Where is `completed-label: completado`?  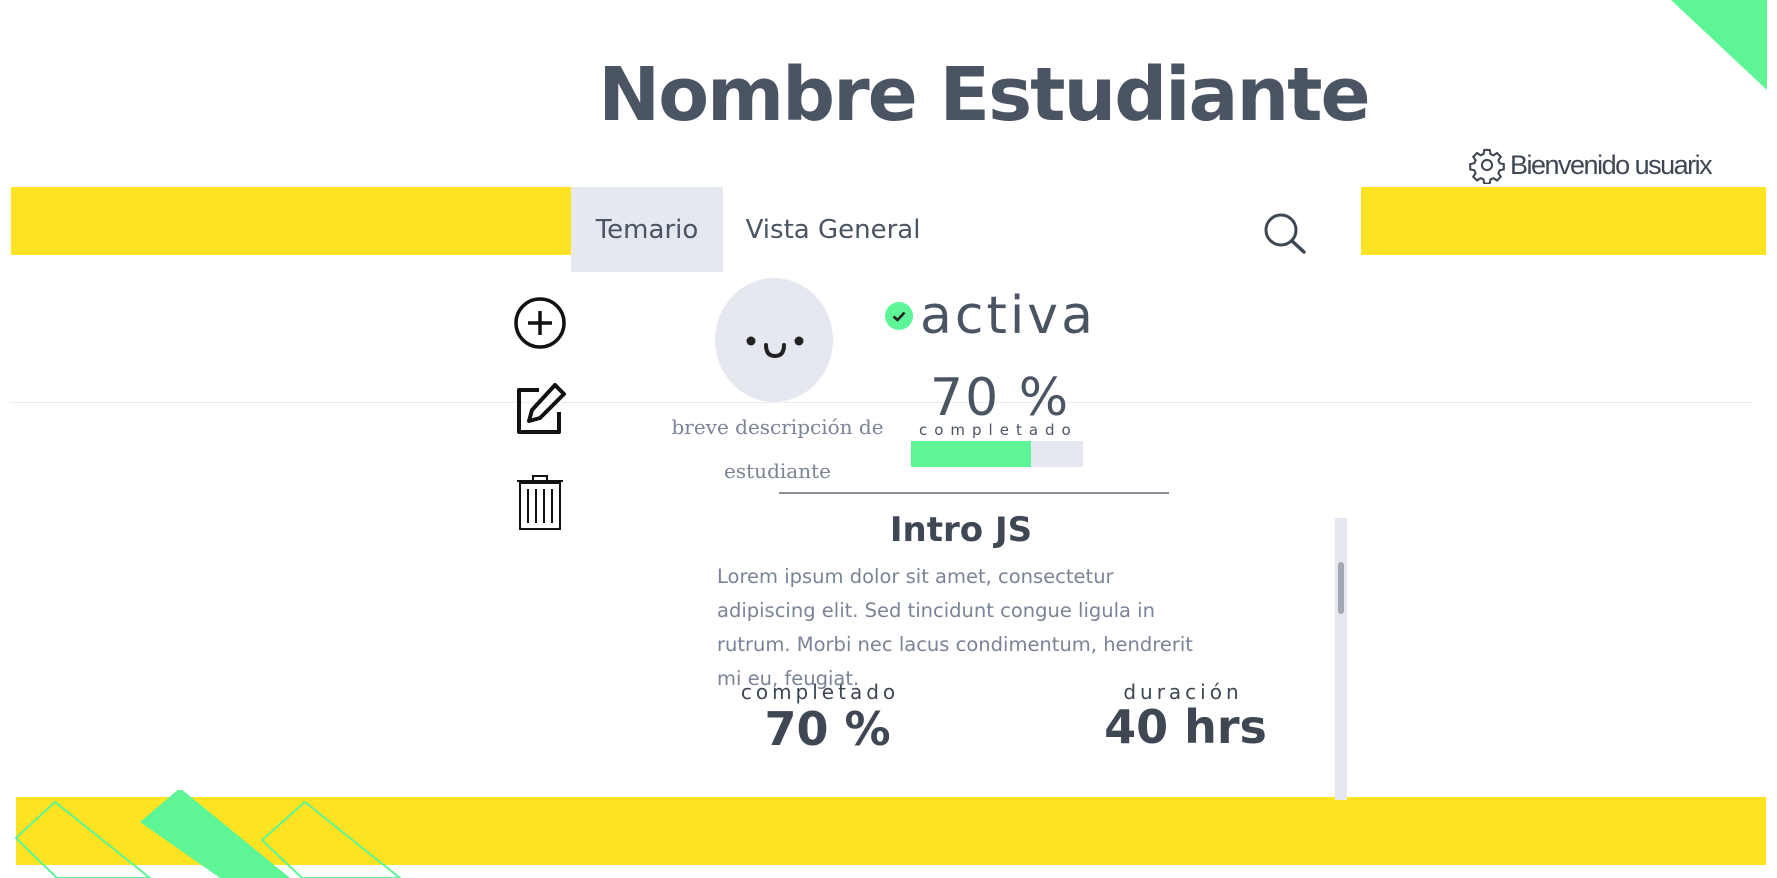
completed-label: completado is located at coordinates (820, 692).